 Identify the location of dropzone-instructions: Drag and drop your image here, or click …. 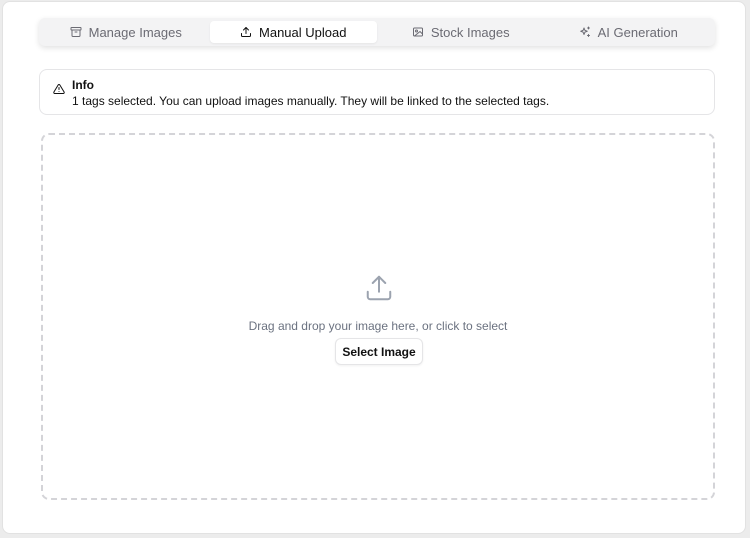
(378, 326).